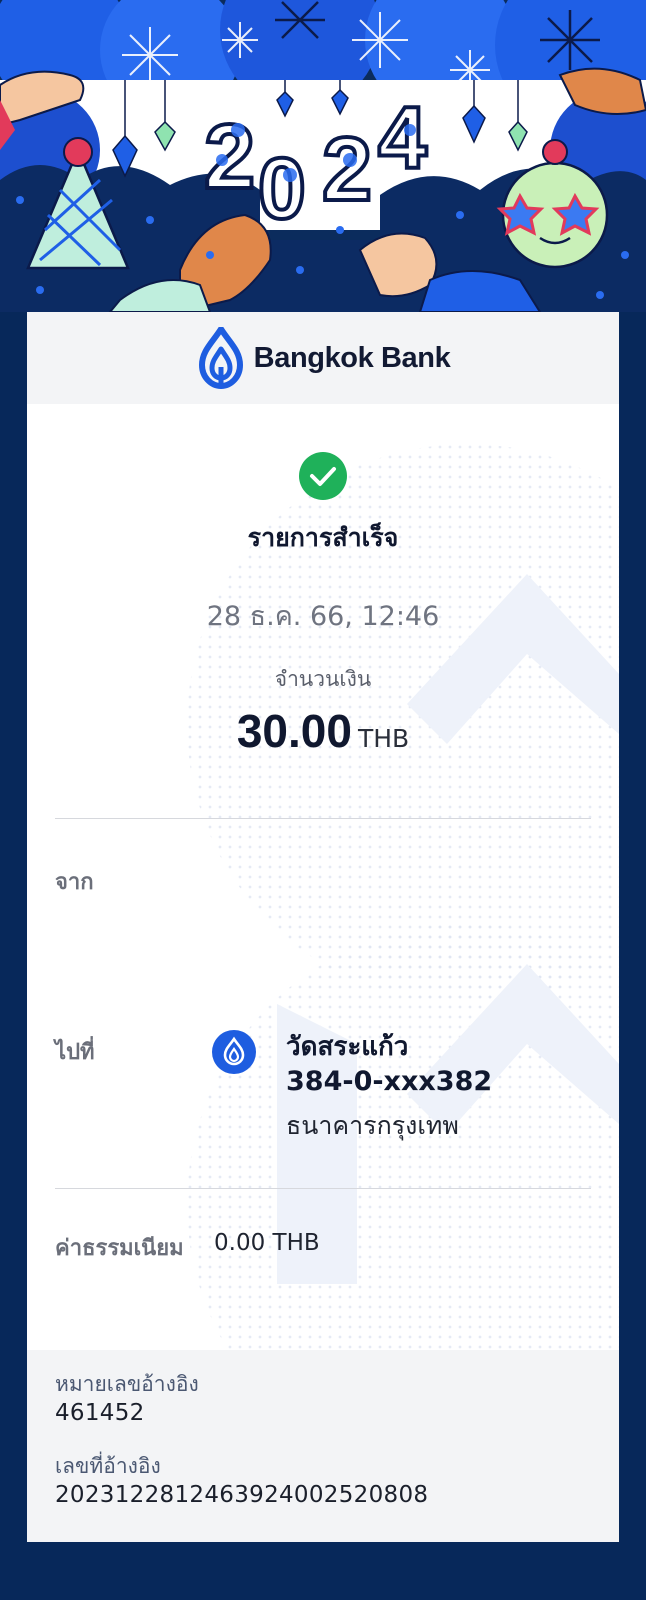 This screenshot has width=646, height=1600. I want to click on reference-id-value: 2023122812463924002520808, so click(242, 1495).